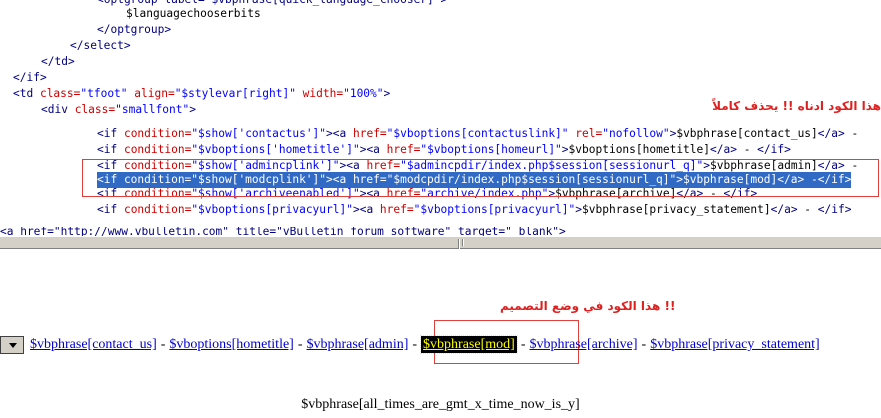 The image size is (881, 418). What do you see at coordinates (735, 344) in the screenshot?
I see `link-privacy-statement: $vbphrase[privacy_statement]` at bounding box center [735, 344].